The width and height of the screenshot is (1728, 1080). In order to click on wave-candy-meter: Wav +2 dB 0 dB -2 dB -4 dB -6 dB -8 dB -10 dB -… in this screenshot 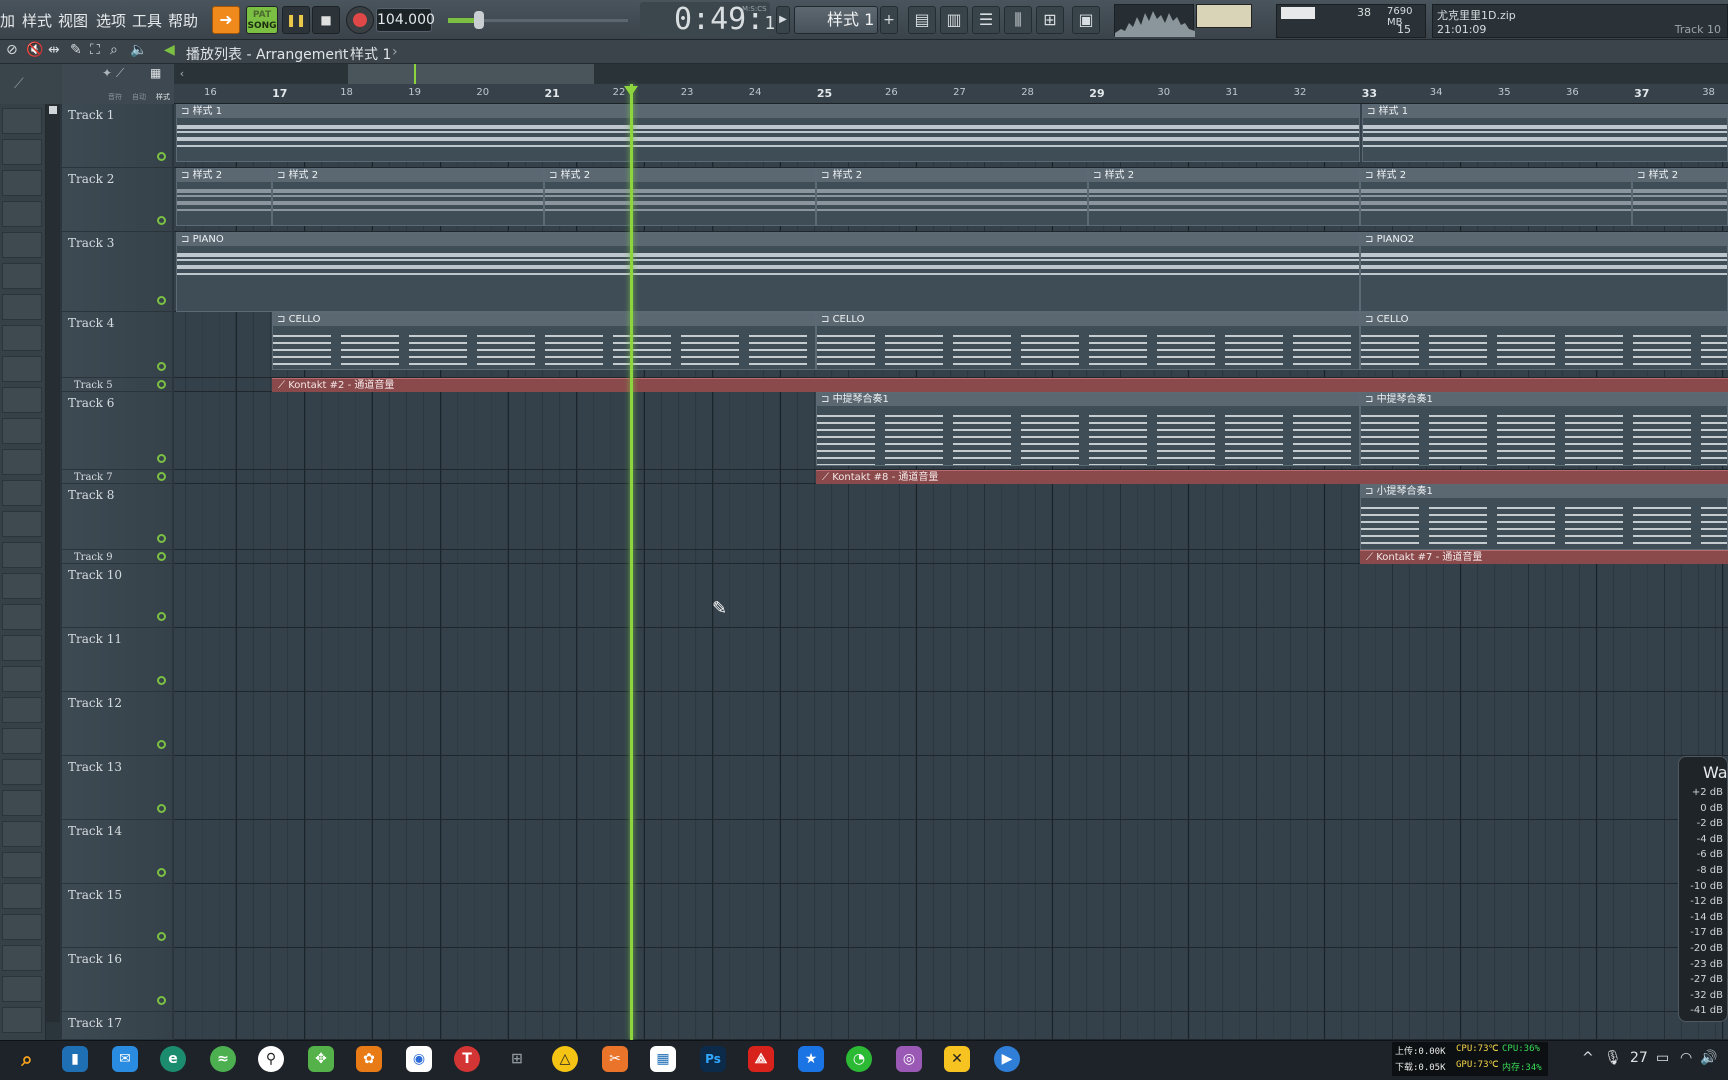, I will do `click(1703, 889)`.